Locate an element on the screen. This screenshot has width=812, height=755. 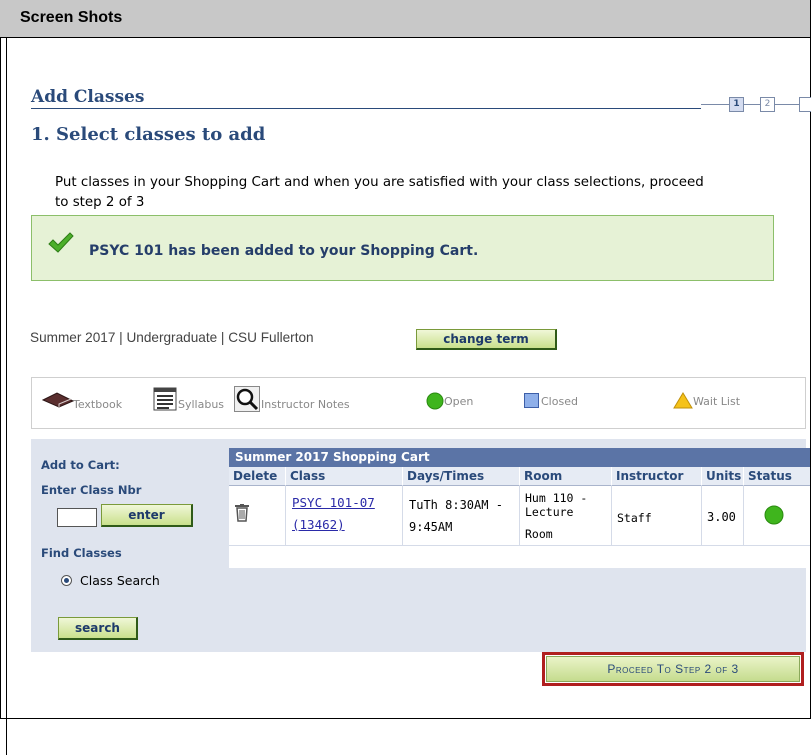
class-search-radio is located at coordinates (66, 580).